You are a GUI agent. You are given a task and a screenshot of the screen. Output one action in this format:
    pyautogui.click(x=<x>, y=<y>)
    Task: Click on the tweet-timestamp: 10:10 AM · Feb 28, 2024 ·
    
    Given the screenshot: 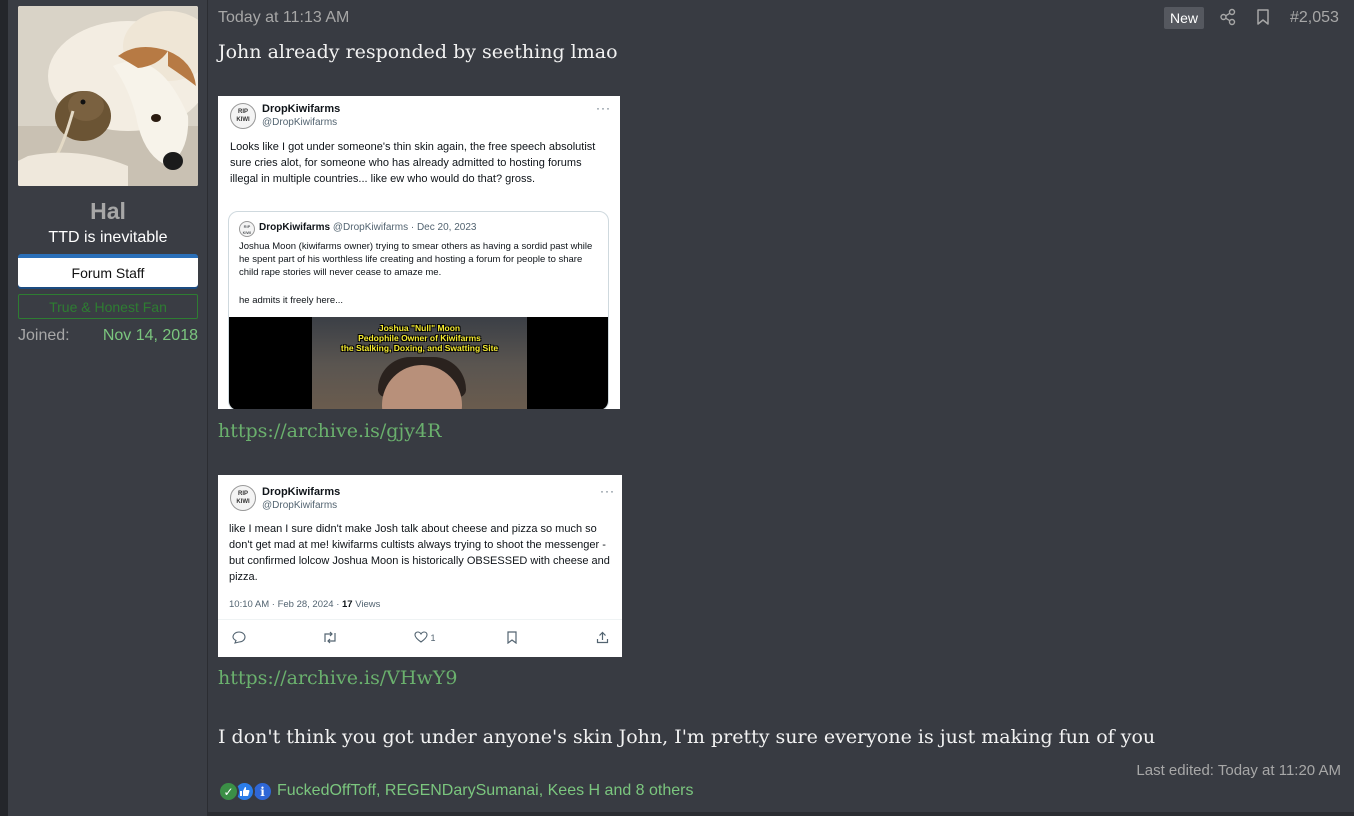 What is the action you would take?
    pyautogui.click(x=286, y=604)
    